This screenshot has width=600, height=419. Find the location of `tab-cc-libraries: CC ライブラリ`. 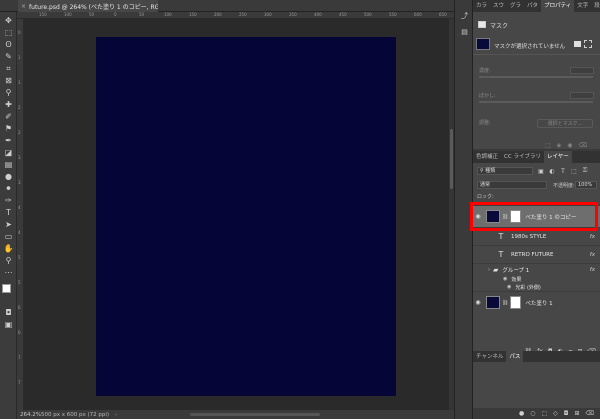

tab-cc-libraries: CC ライブラリ is located at coordinates (522, 157).